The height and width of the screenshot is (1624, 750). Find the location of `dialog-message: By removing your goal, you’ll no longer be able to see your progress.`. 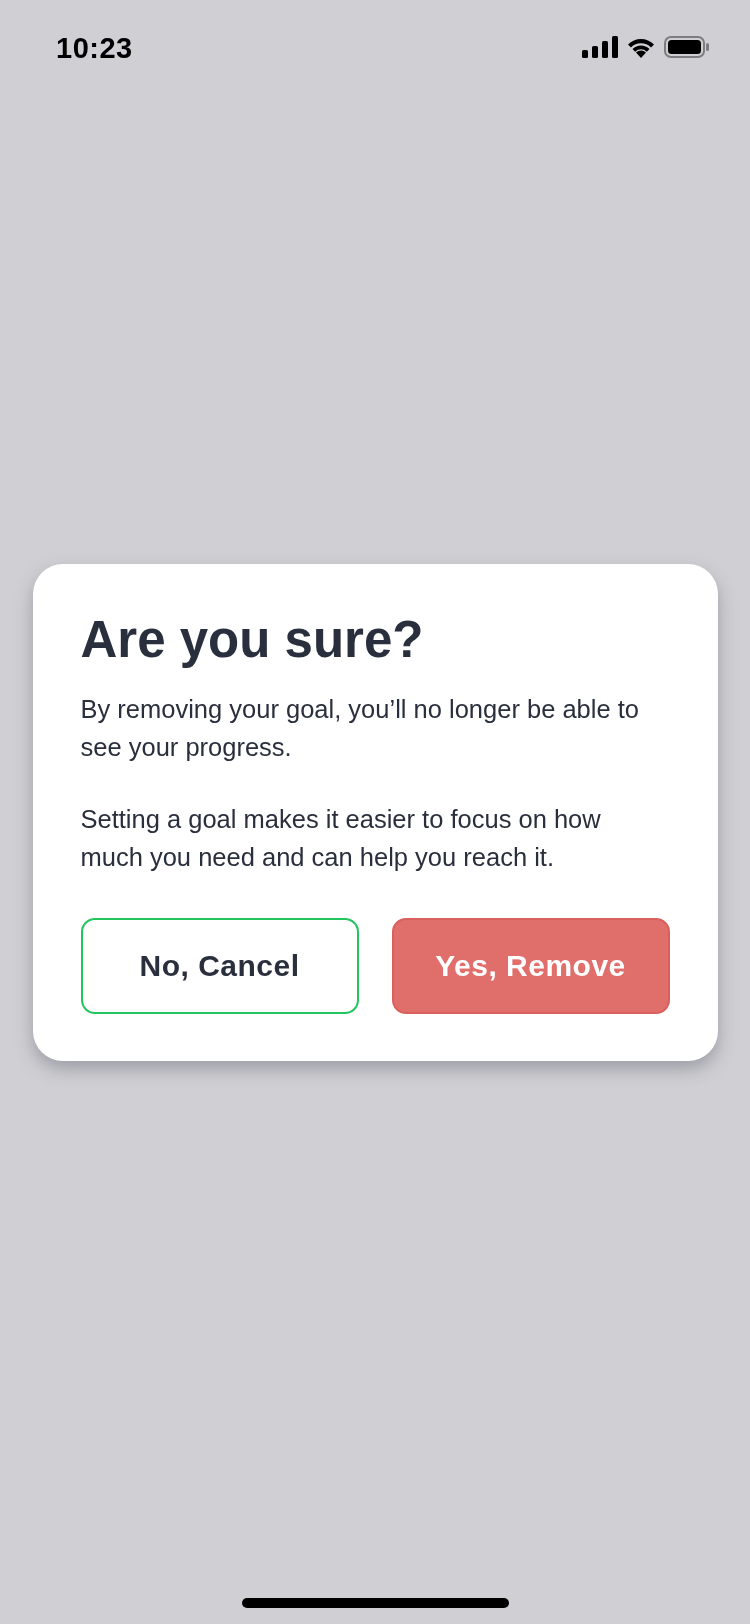

dialog-message: By removing your goal, you’ll no longer be able to see your progress. is located at coordinates (360, 728).